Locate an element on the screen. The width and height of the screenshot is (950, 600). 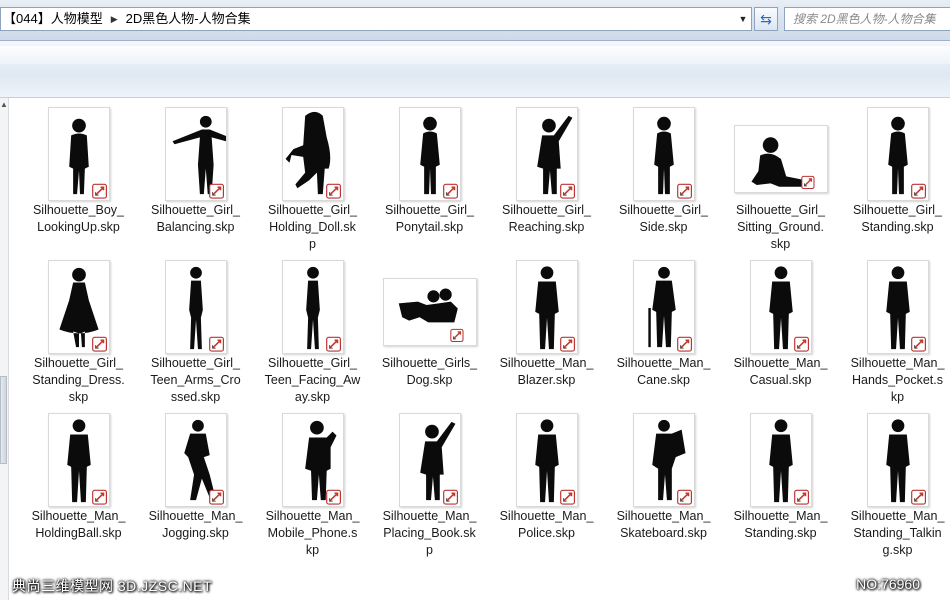
file-item: Silhouette_Girls_ Dog.skp is located at coordinates (429, 328).